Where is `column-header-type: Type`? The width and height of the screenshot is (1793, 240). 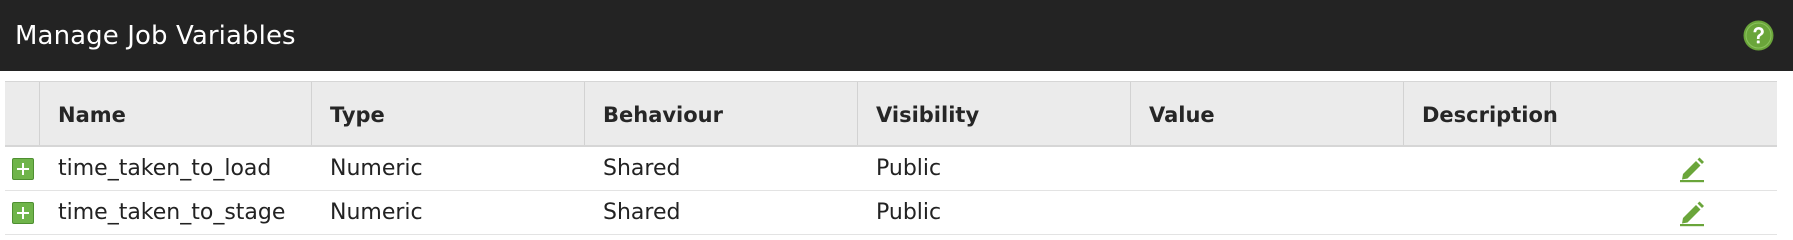 column-header-type: Type is located at coordinates (448, 113).